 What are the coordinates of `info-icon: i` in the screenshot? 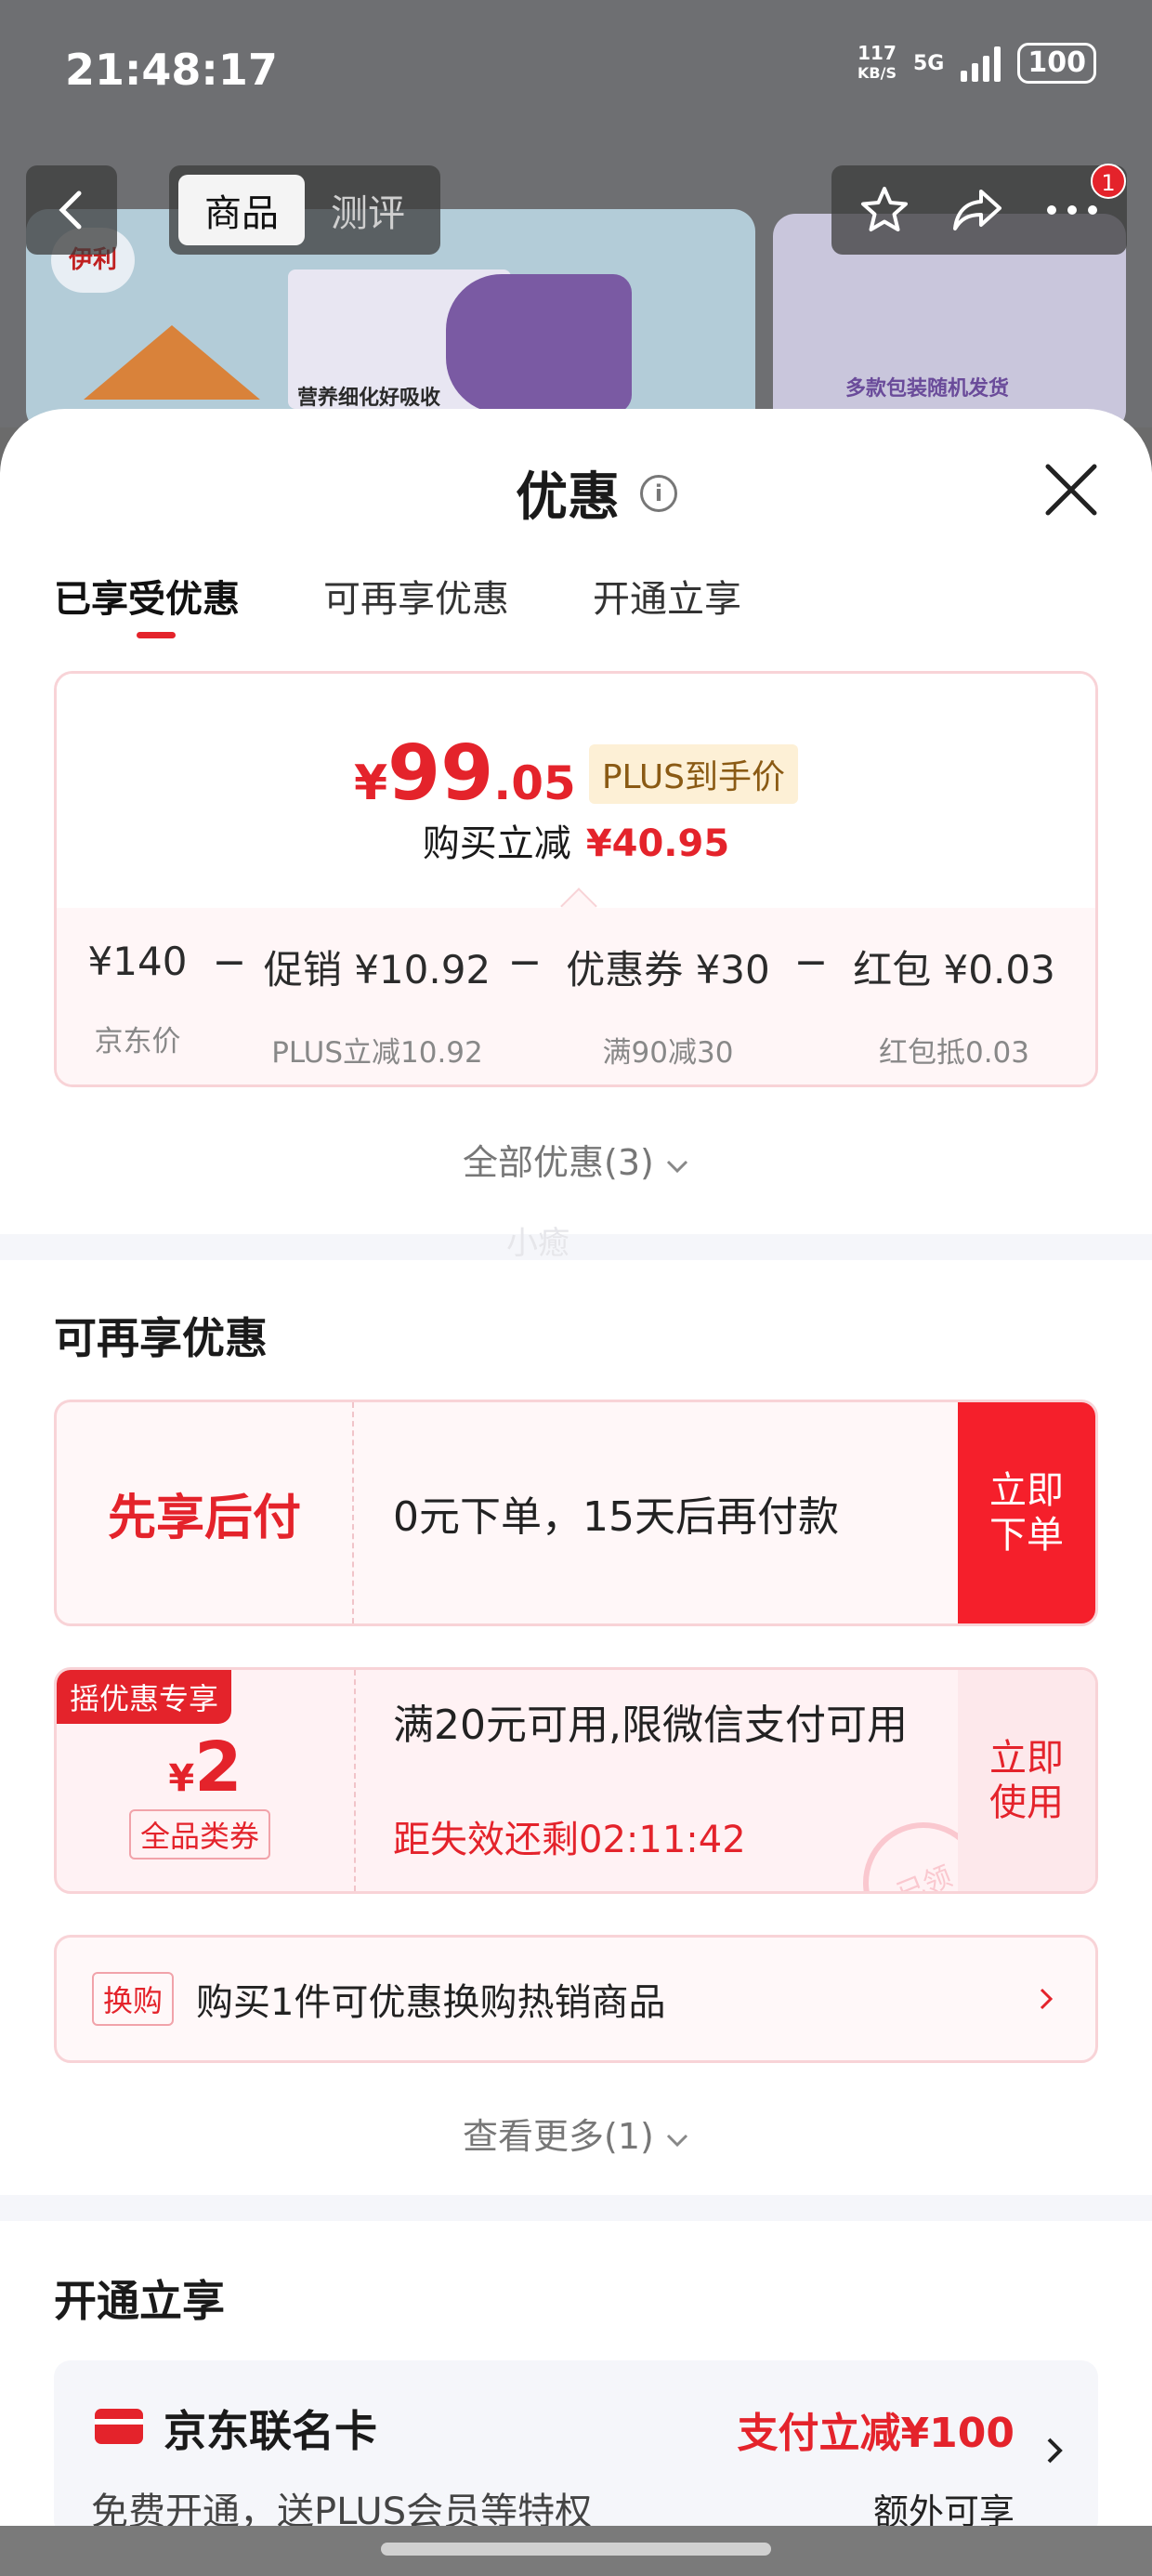 It's located at (658, 493).